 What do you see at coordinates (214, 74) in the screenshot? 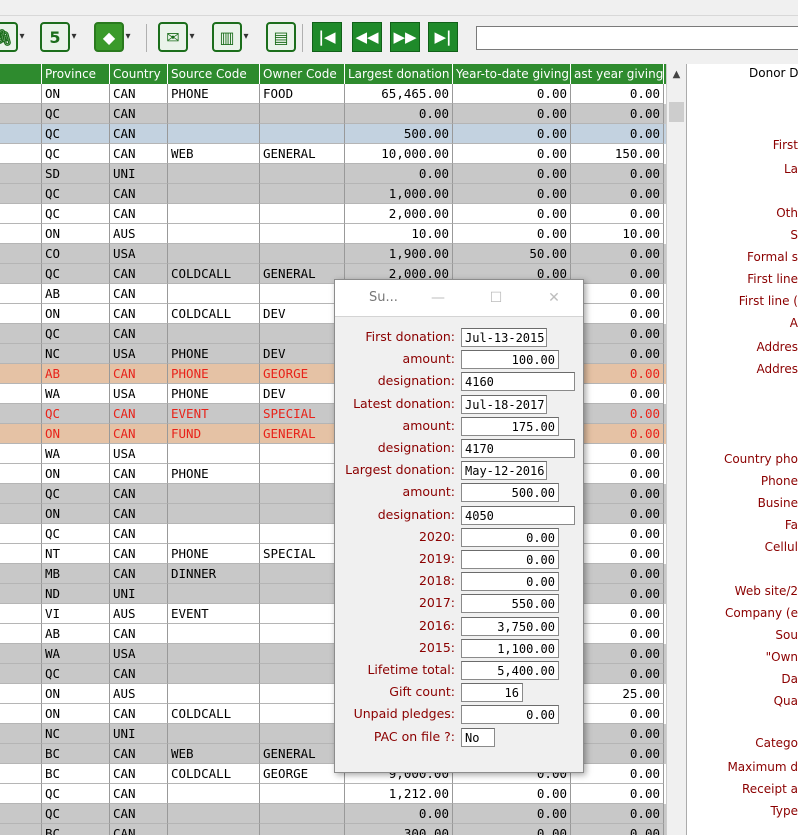
I see `column-header: Source Code` at bounding box center [214, 74].